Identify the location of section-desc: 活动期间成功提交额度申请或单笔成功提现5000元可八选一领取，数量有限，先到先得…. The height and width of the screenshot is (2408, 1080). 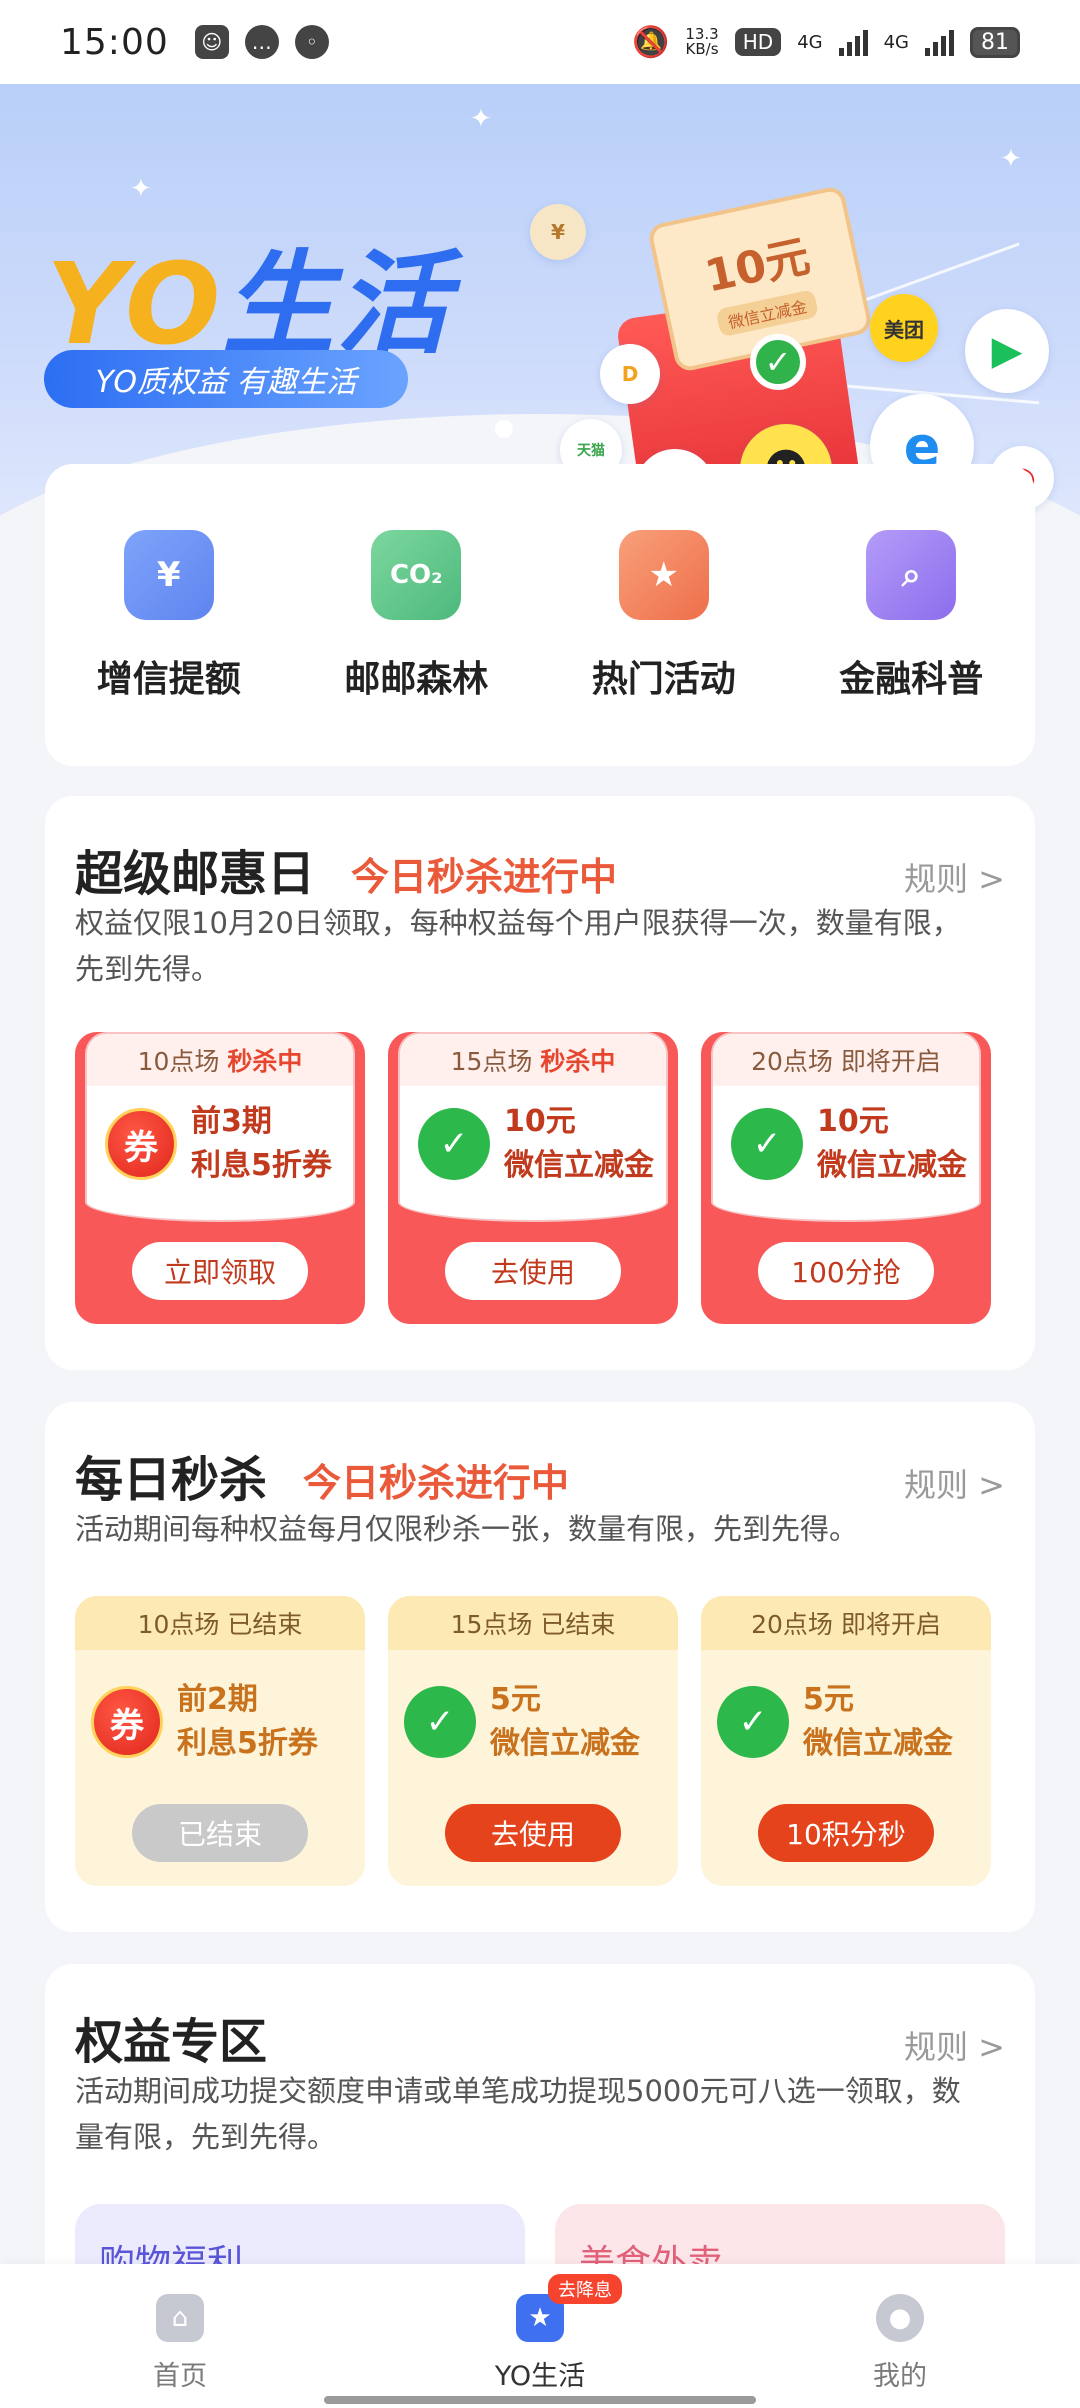
(518, 2114).